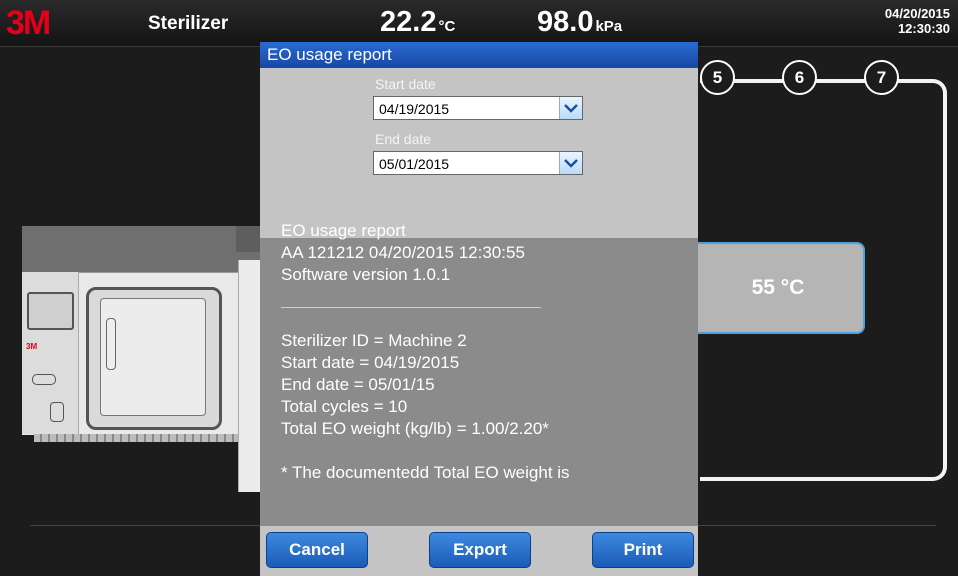 This screenshot has height=576, width=958. Describe the element at coordinates (148, 438) in the screenshot. I see `machine-base` at that location.